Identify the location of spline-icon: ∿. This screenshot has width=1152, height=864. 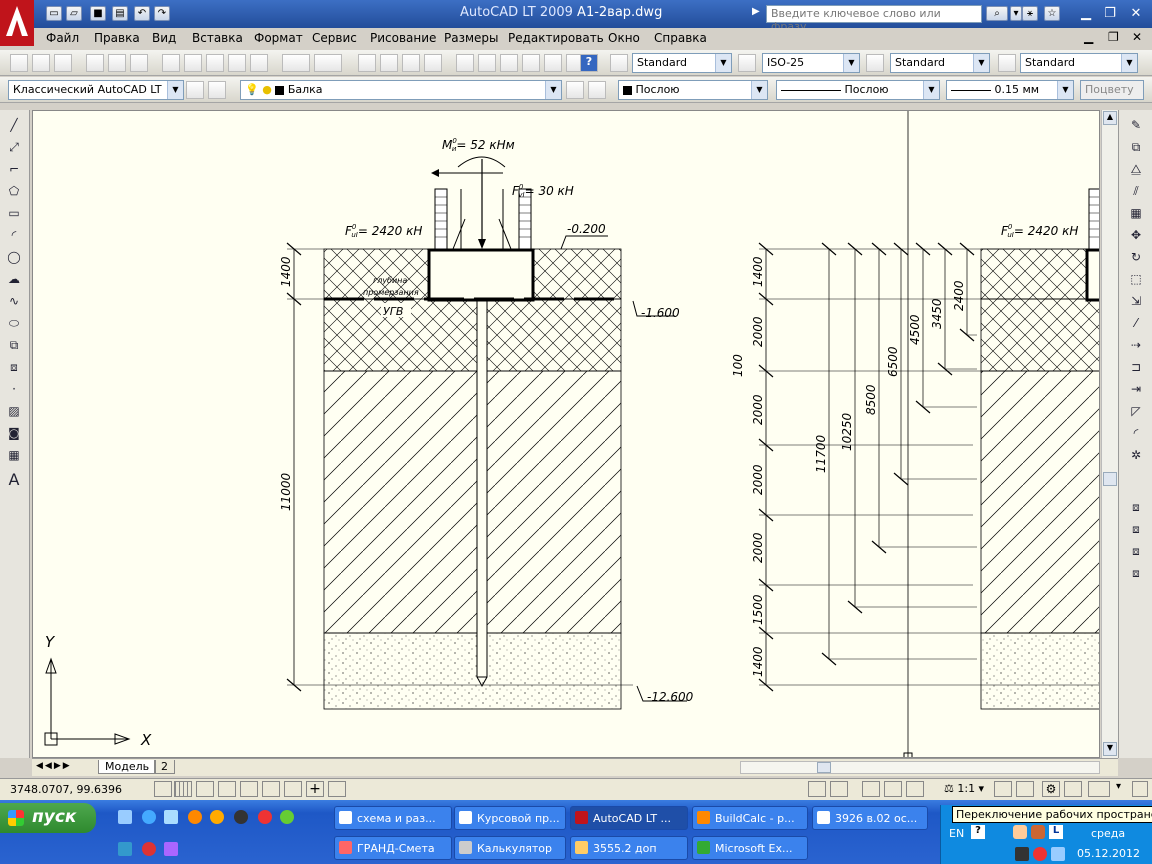
(14, 302).